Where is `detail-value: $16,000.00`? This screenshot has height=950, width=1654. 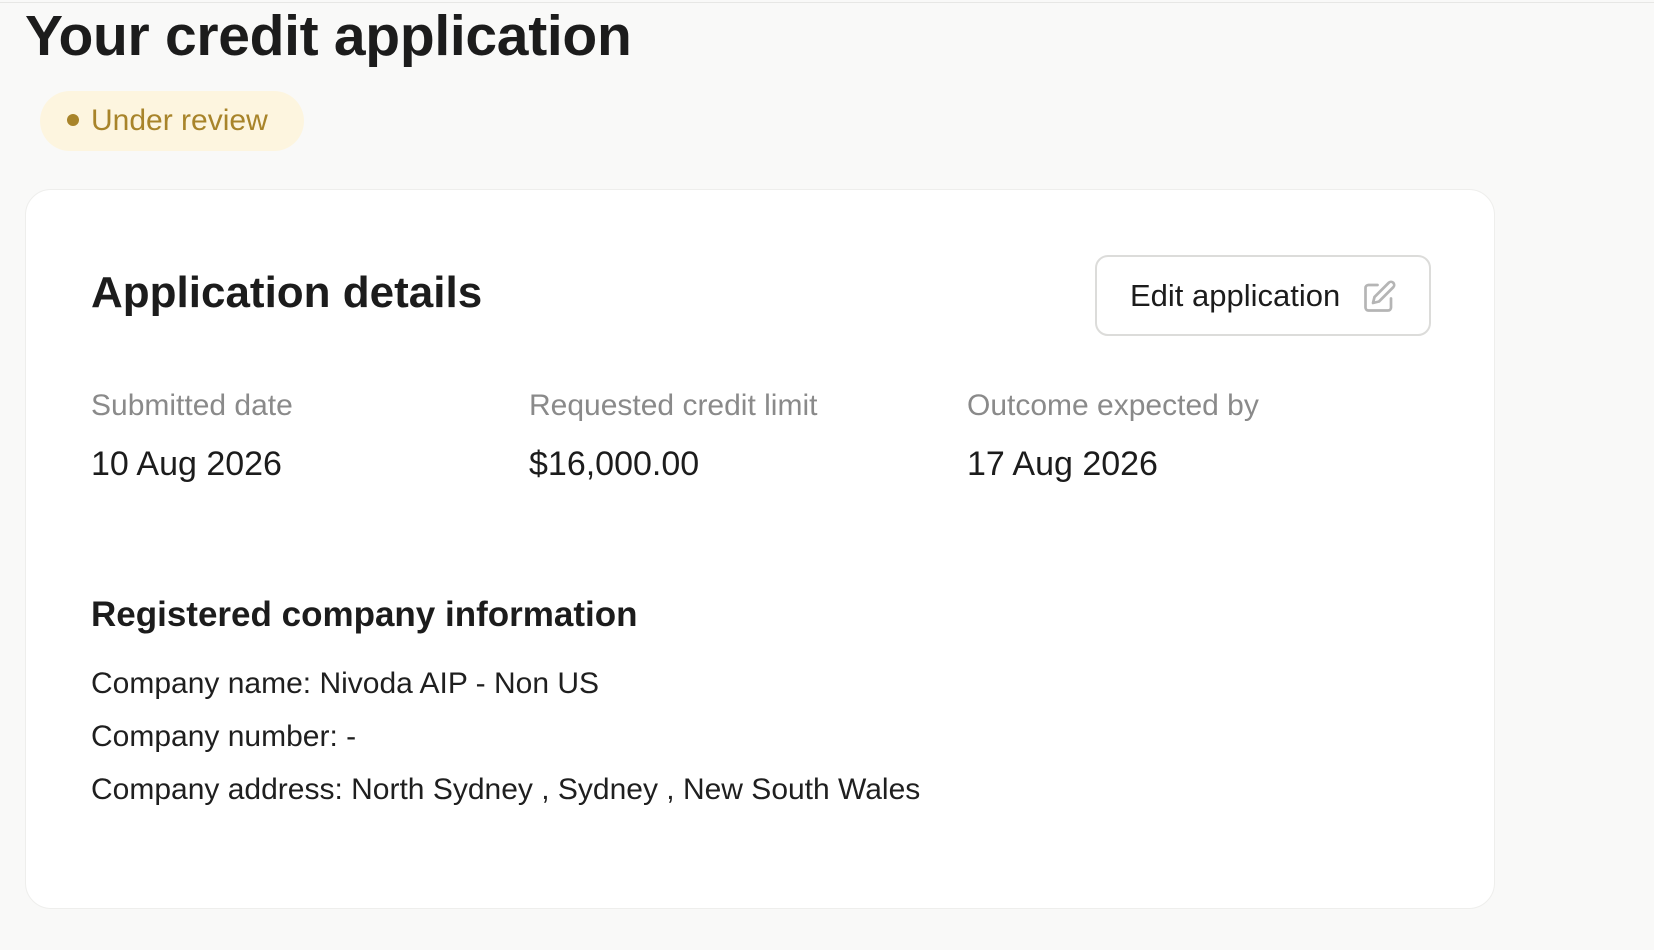
detail-value: $16,000.00 is located at coordinates (614, 464).